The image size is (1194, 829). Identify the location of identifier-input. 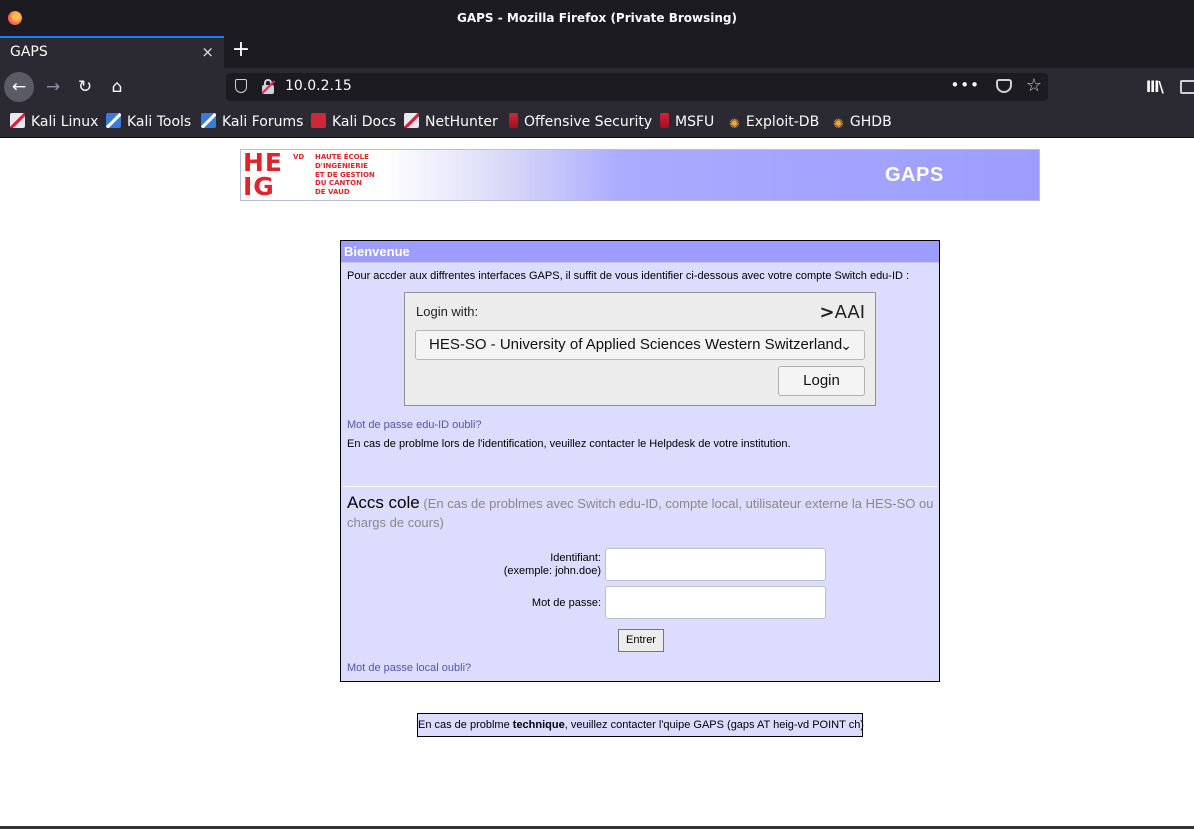
(715, 564).